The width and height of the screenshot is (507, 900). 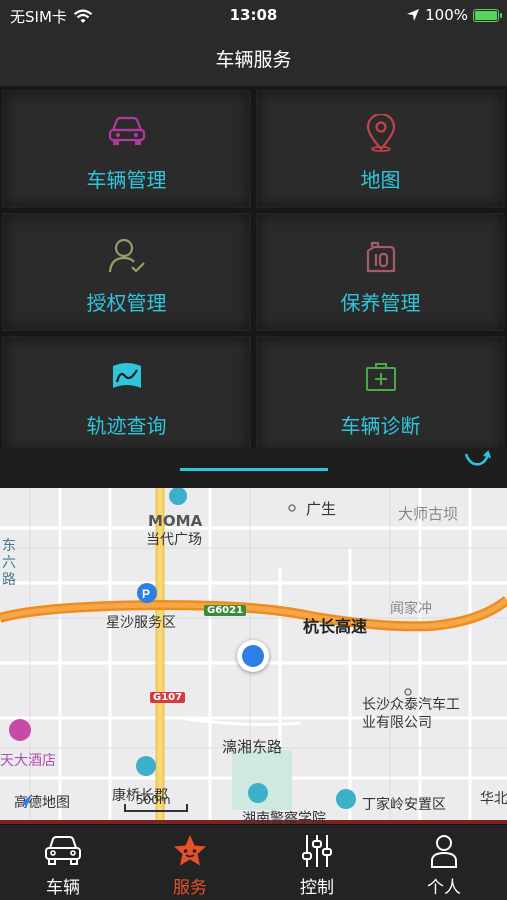 I want to click on tab-profile: 个人, so click(x=444, y=862).